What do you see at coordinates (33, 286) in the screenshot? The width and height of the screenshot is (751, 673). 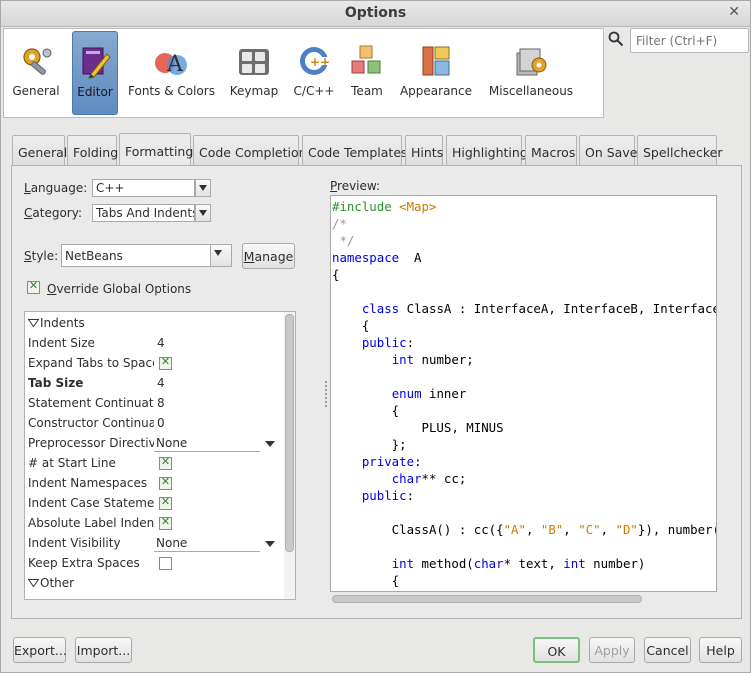 I see `override-global-options-checkbox` at bounding box center [33, 286].